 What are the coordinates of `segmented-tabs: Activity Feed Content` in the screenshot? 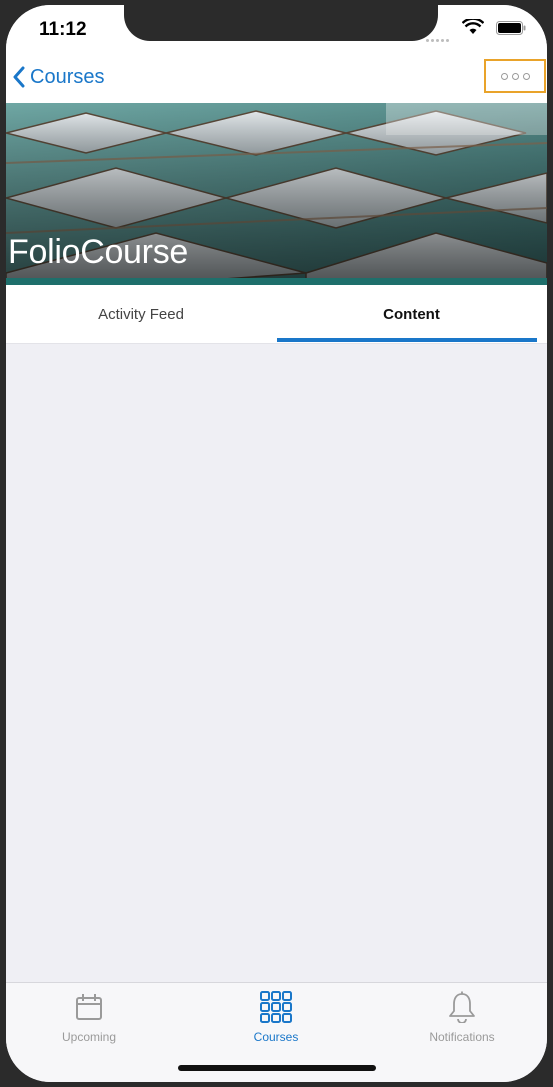 It's located at (276, 314).